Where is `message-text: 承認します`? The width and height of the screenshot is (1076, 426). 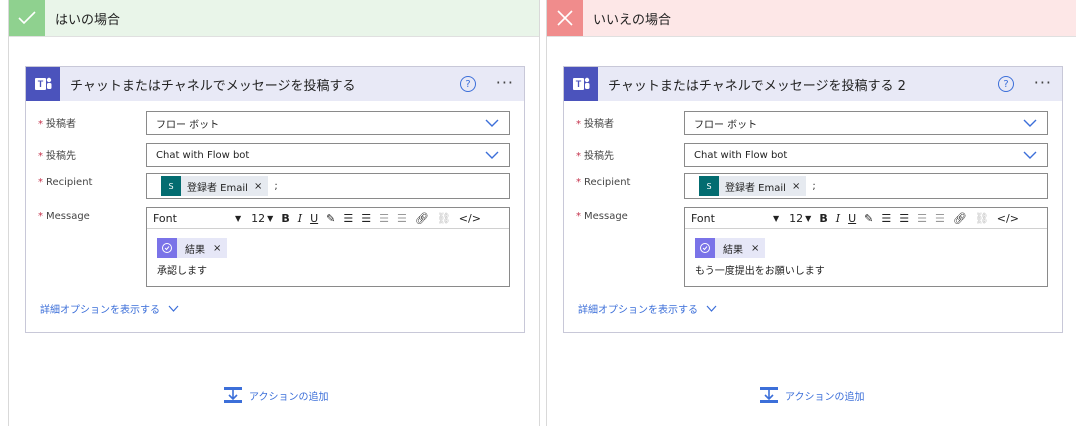 message-text: 承認します is located at coordinates (182, 269).